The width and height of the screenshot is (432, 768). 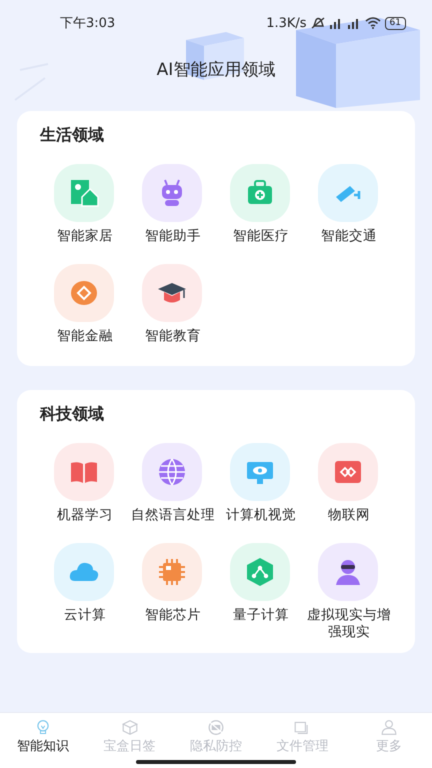 I want to click on app-label: 物联网, so click(x=349, y=515).